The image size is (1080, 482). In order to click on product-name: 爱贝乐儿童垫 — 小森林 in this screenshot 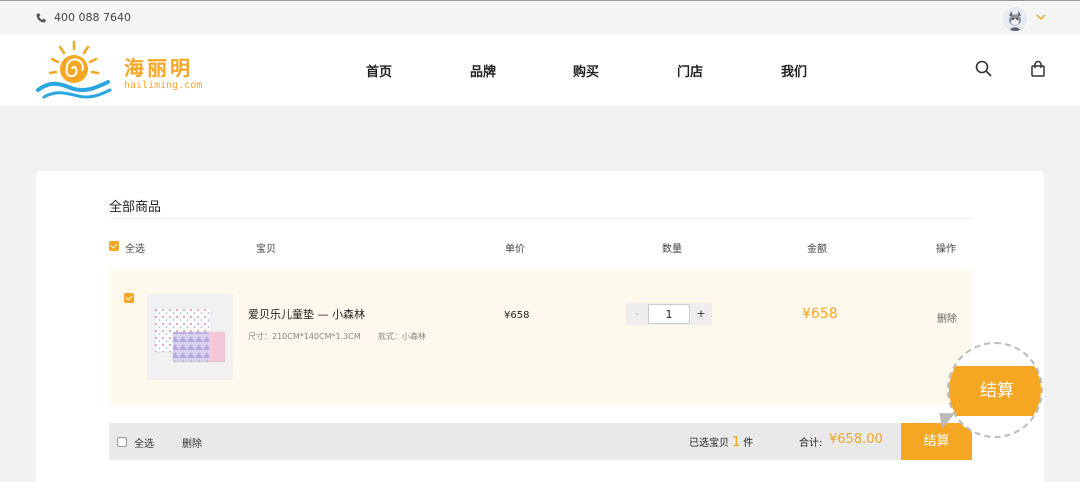, I will do `click(306, 314)`.